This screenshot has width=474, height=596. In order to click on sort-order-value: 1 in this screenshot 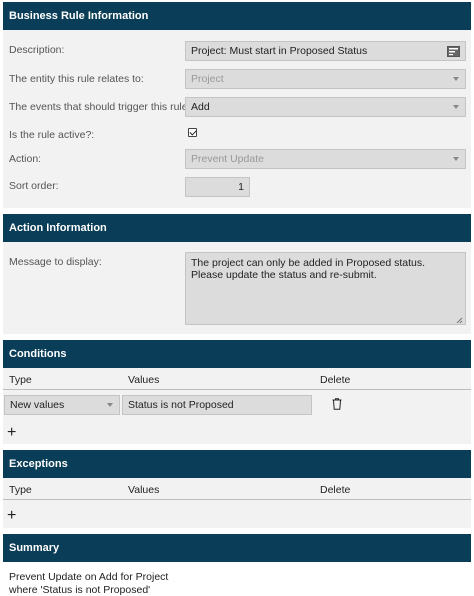, I will do `click(241, 187)`.